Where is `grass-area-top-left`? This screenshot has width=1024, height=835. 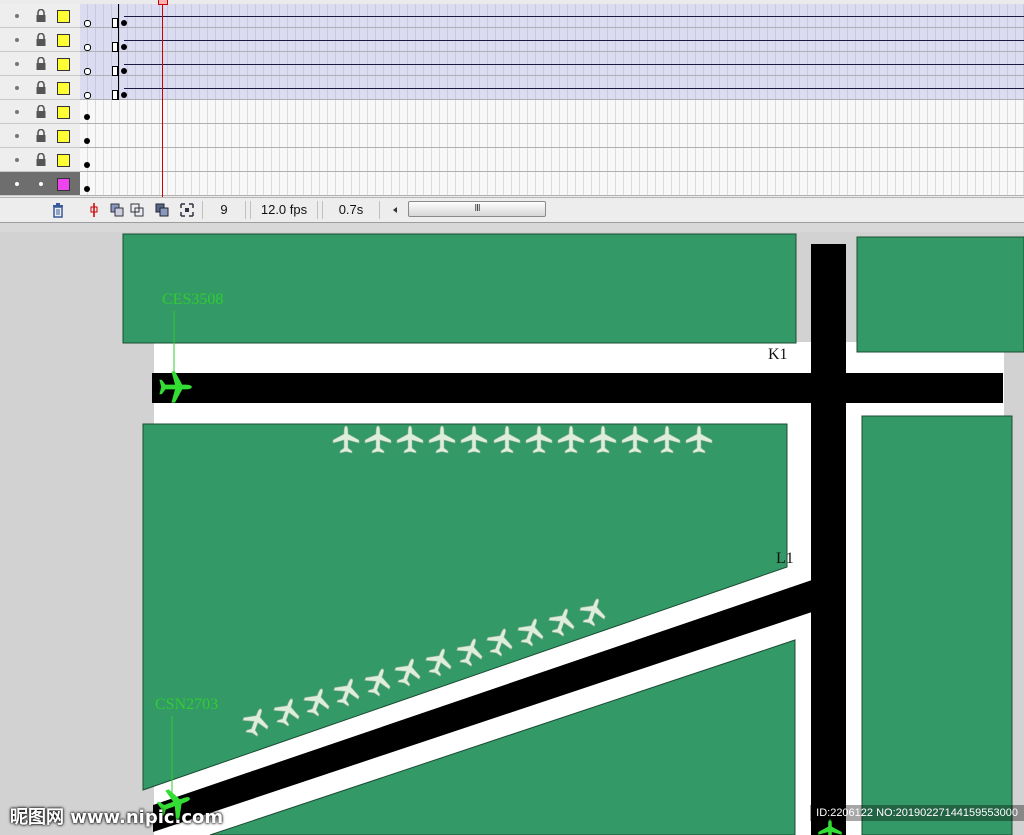 grass-area-top-left is located at coordinates (459, 288).